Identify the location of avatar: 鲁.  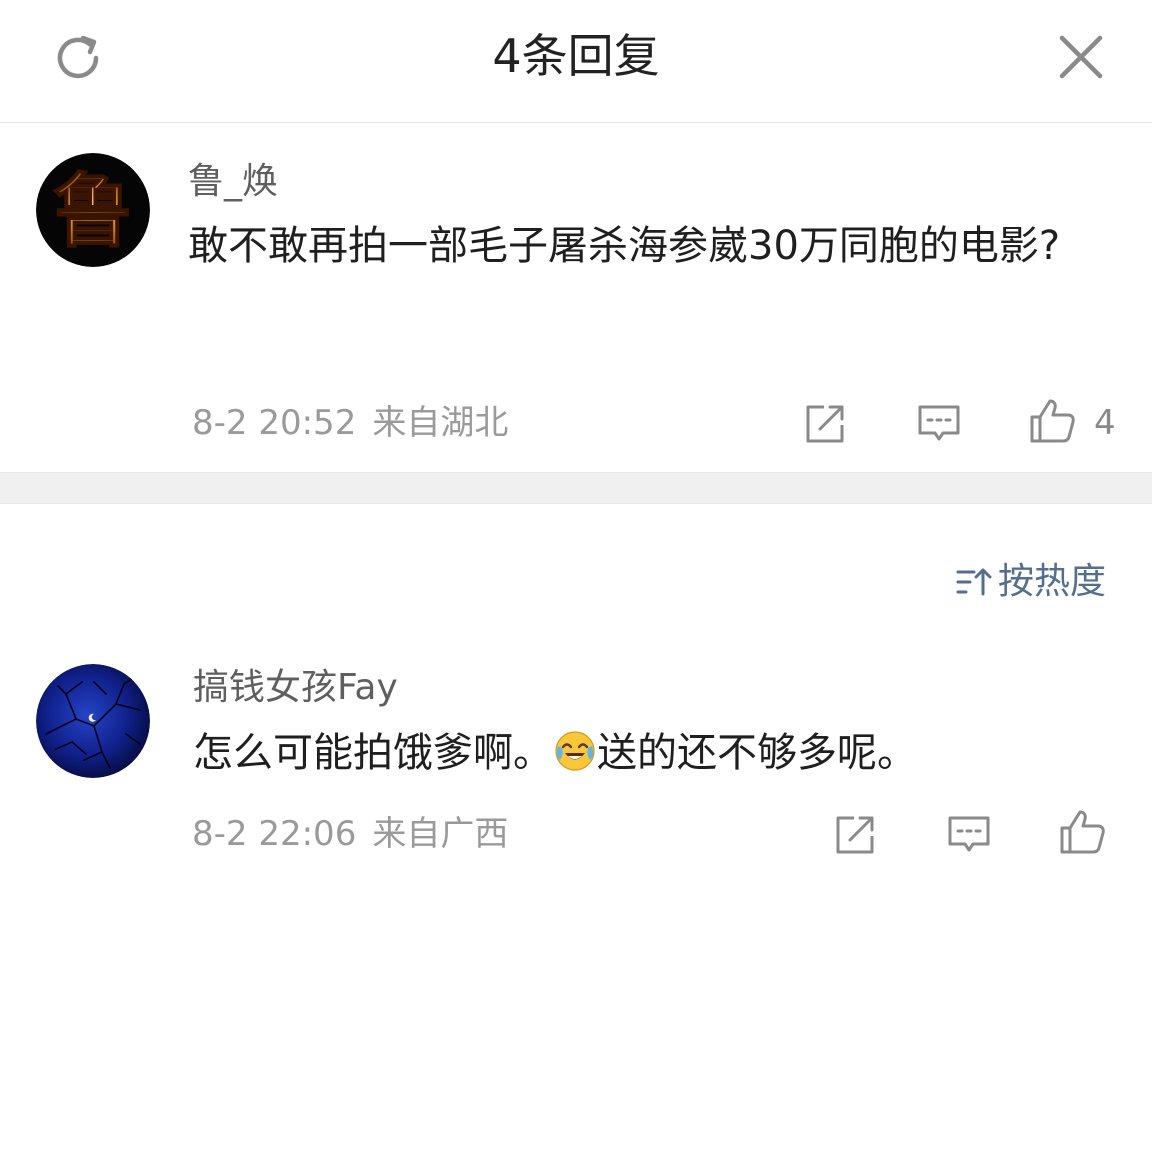
(93, 210).